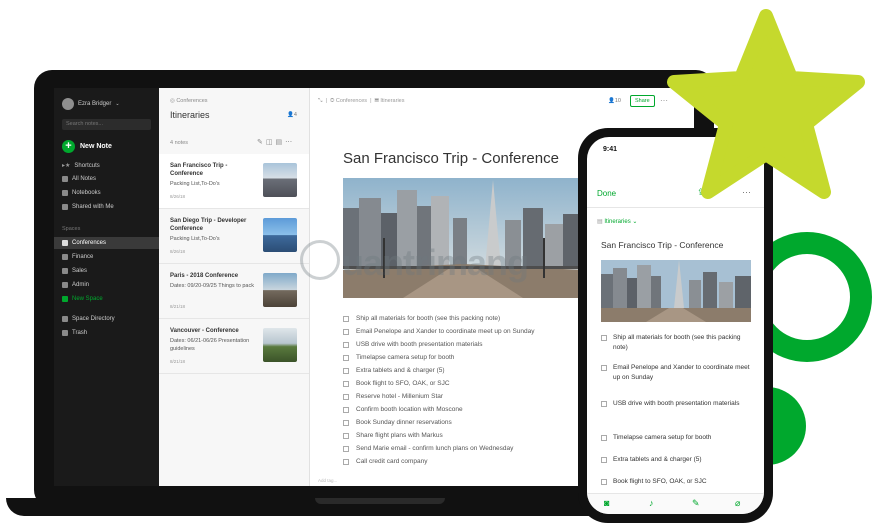 The image size is (873, 525). I want to click on checklist-item: Confirm booth location with Moscone, so click(403, 409).